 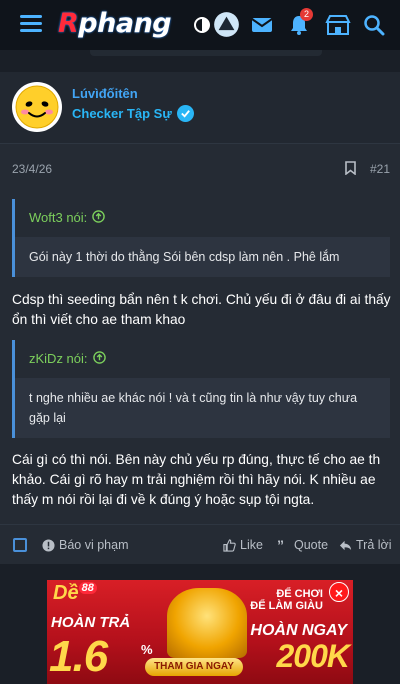 I want to click on theme-toggle-icon, so click(x=202, y=25).